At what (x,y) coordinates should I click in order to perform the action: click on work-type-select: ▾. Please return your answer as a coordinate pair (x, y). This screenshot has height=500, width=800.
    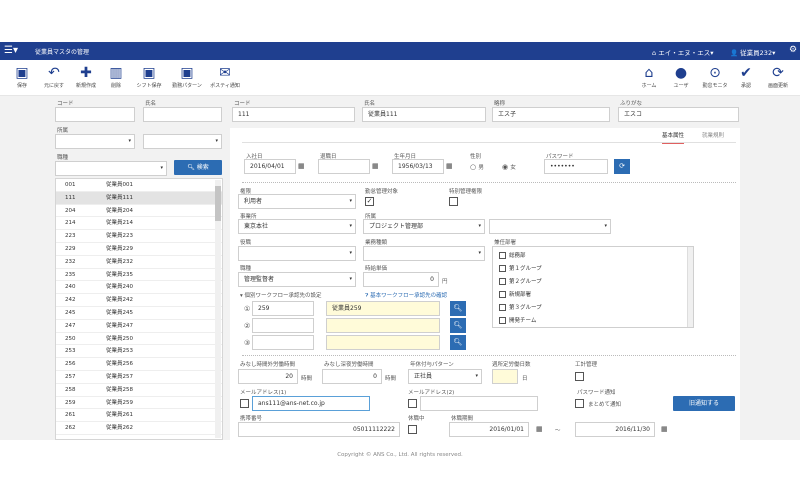
    Looking at the image, I should click on (424, 253).